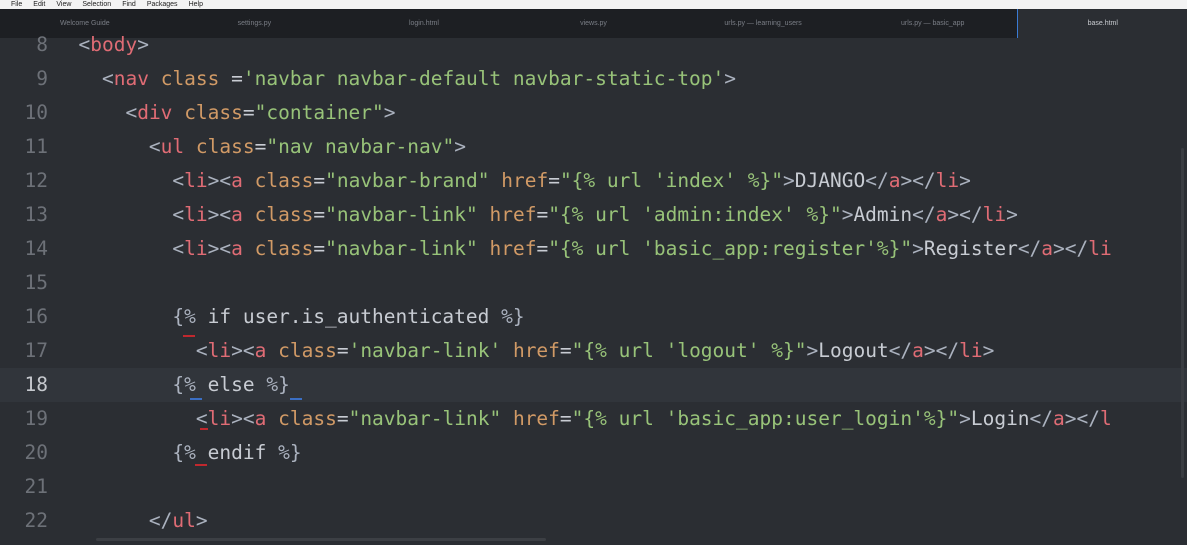  Describe the element at coordinates (593, 113) in the screenshot. I see `code-line: 10 <div class="container">` at that location.